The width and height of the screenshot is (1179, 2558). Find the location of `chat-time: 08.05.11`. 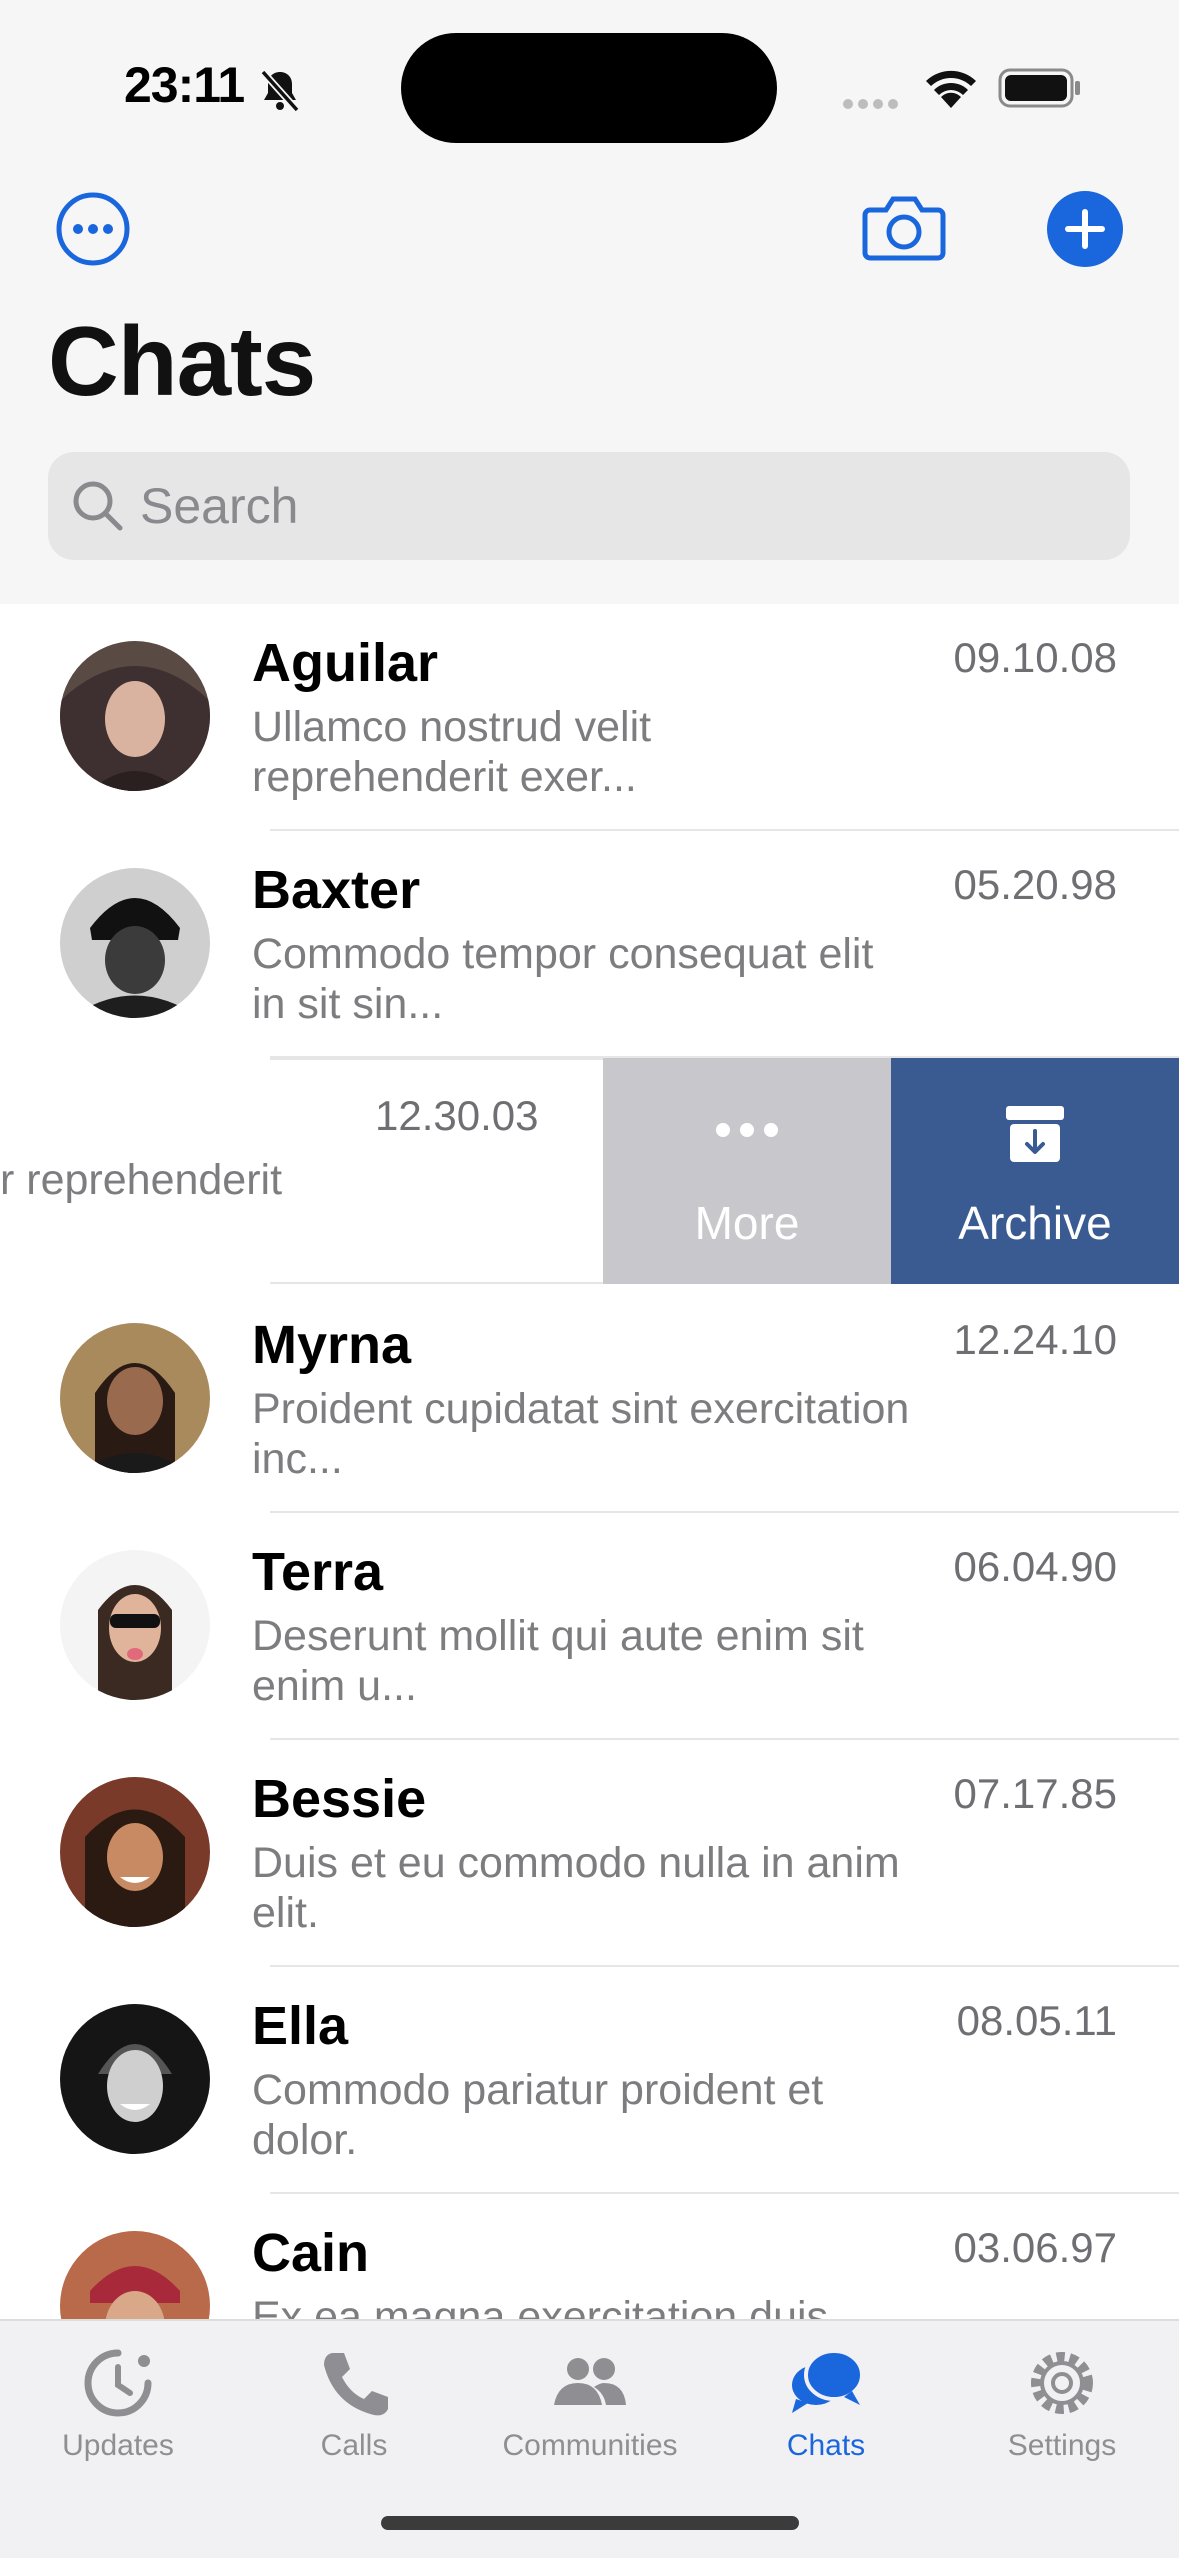

chat-time: 08.05.11 is located at coordinates (1036, 2020).